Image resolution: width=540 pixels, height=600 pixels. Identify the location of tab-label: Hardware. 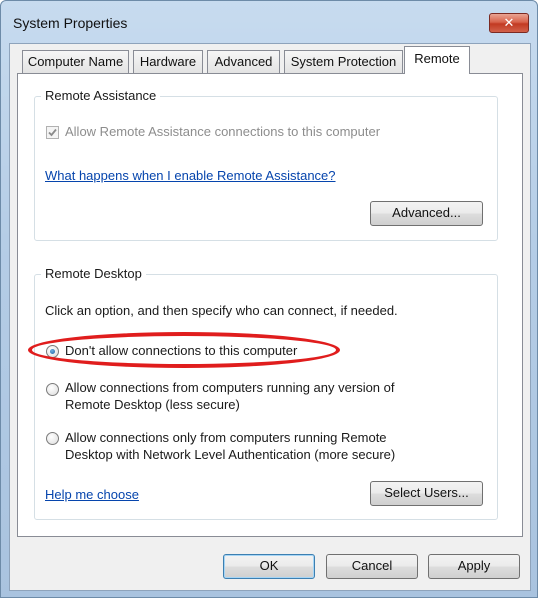
(168, 61).